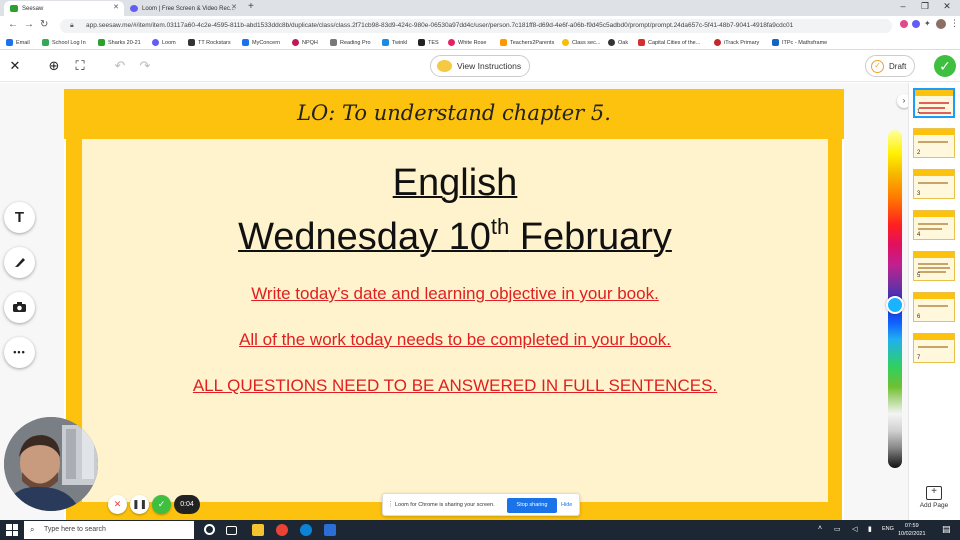 The height and width of the screenshot is (540, 960). What do you see at coordinates (467, 42) in the screenshot?
I see `bookmark-white-rose: White Rose` at bounding box center [467, 42].